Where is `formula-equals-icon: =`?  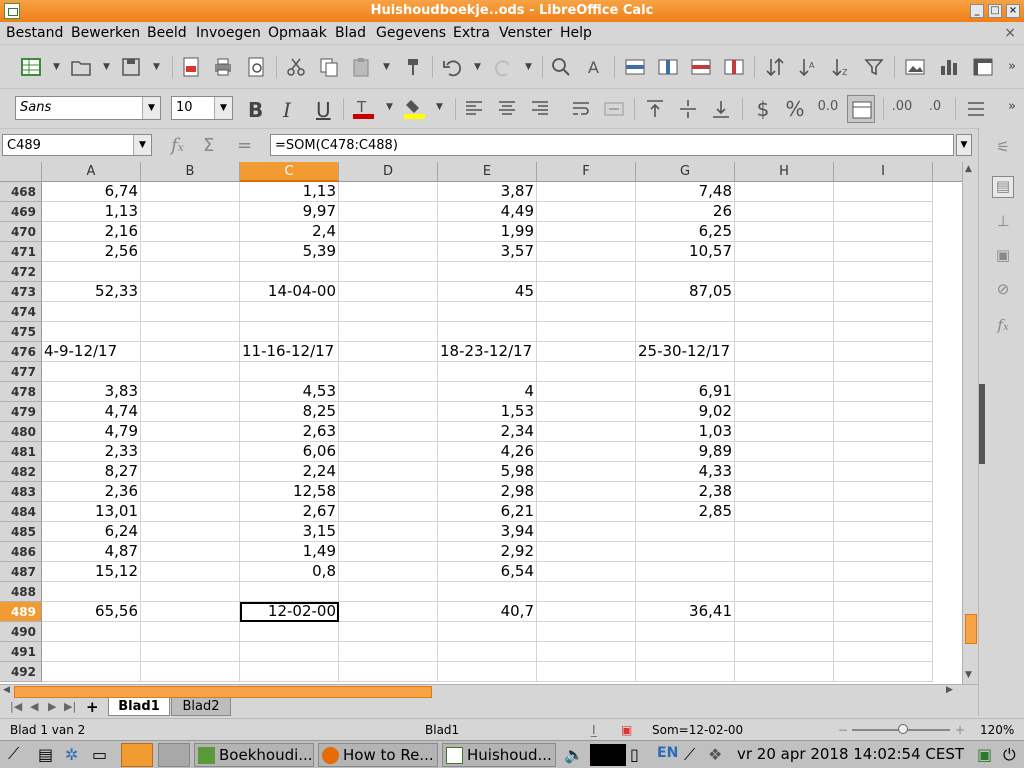
formula-equals-icon: = is located at coordinates (244, 145).